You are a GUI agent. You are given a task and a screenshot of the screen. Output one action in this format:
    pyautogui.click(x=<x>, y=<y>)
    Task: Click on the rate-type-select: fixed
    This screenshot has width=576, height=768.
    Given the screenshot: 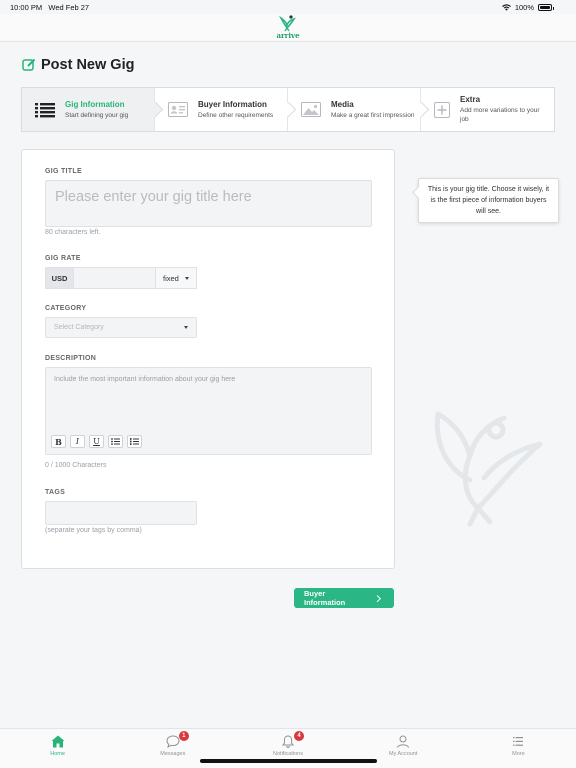 What is the action you would take?
    pyautogui.click(x=176, y=278)
    